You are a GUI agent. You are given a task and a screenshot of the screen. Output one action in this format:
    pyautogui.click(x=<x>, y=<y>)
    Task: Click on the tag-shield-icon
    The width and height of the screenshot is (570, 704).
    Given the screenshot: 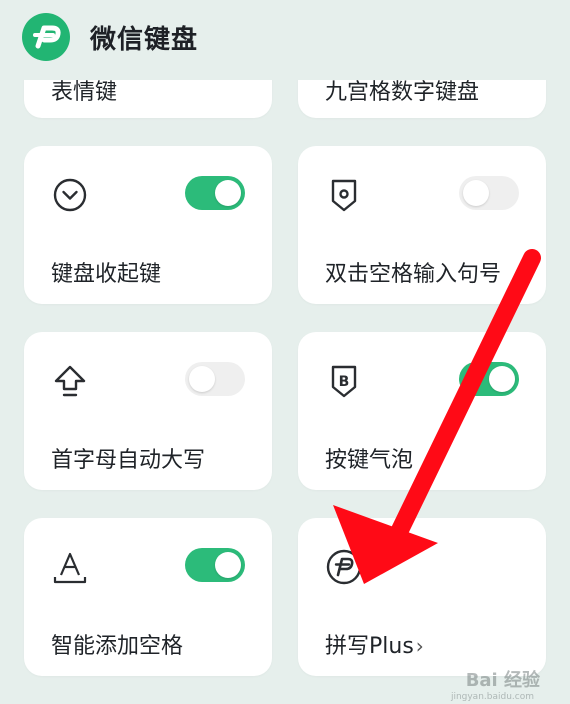 What is the action you would take?
    pyautogui.click(x=344, y=195)
    